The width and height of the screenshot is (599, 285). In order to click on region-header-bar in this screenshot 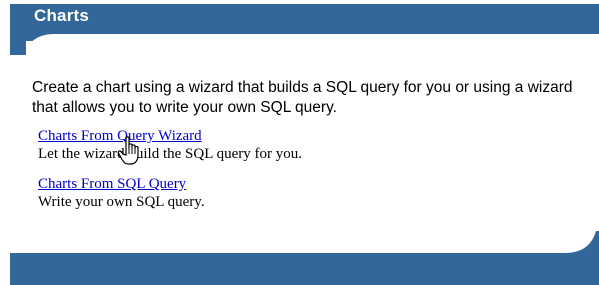, I will do `click(304, 15)`.